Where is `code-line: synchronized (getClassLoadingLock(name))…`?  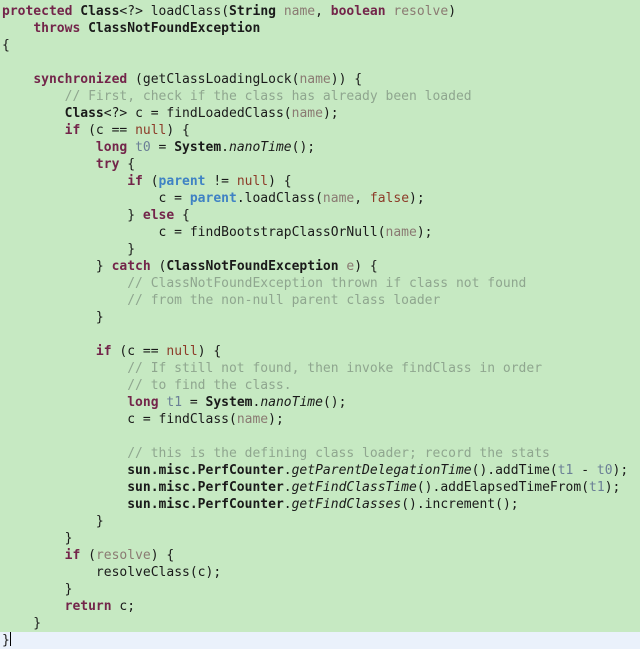
code-line: synchronized (getClassLoadingLock(name))… is located at coordinates (320, 79).